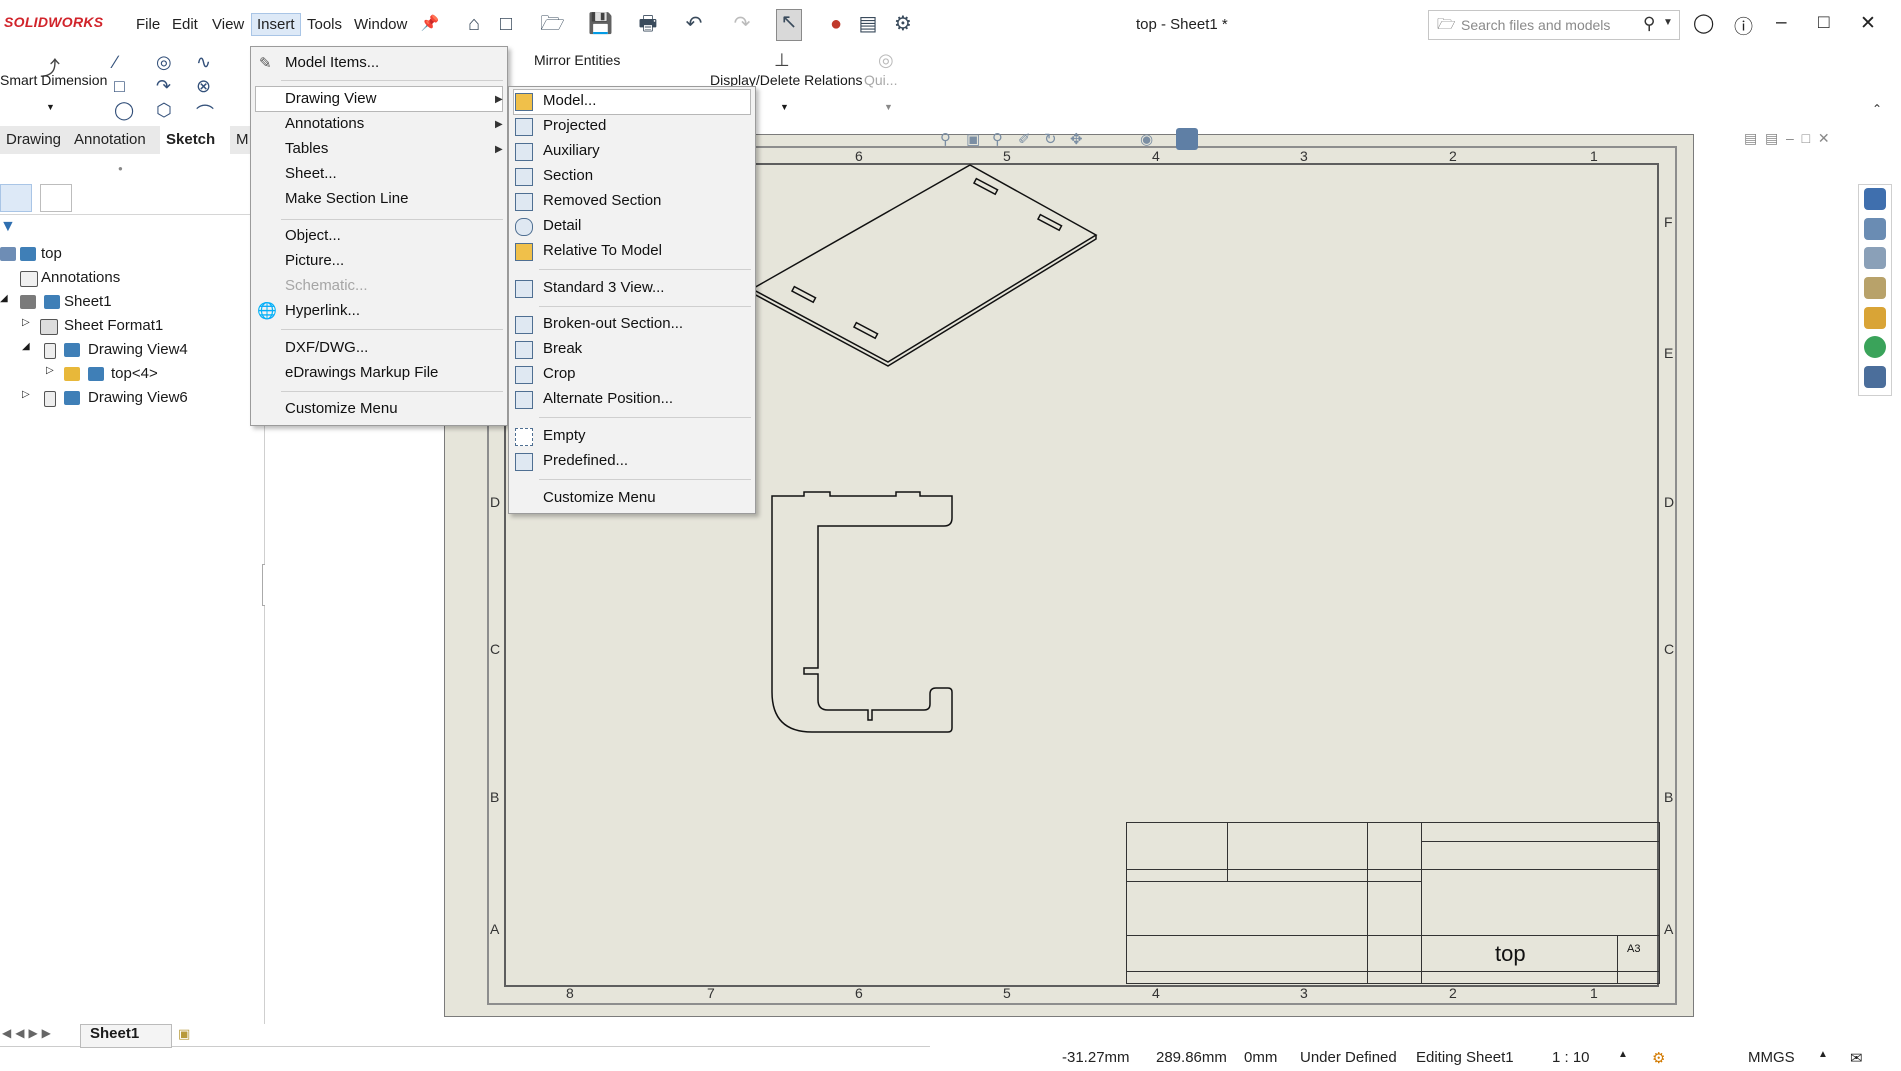 The width and height of the screenshot is (1901, 1071). What do you see at coordinates (886, 60) in the screenshot?
I see `quick-snaps-icon: ◎` at bounding box center [886, 60].